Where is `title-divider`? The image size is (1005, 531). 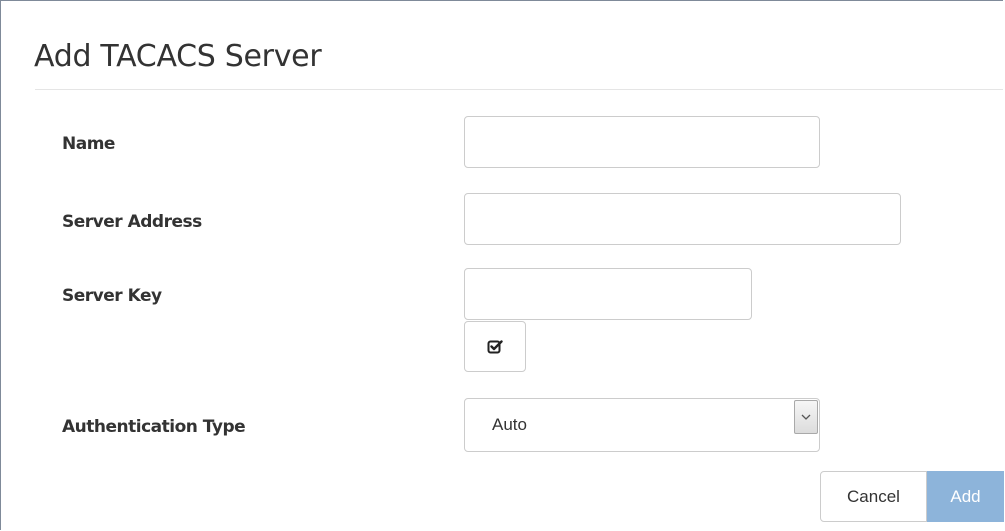
title-divider is located at coordinates (519, 89).